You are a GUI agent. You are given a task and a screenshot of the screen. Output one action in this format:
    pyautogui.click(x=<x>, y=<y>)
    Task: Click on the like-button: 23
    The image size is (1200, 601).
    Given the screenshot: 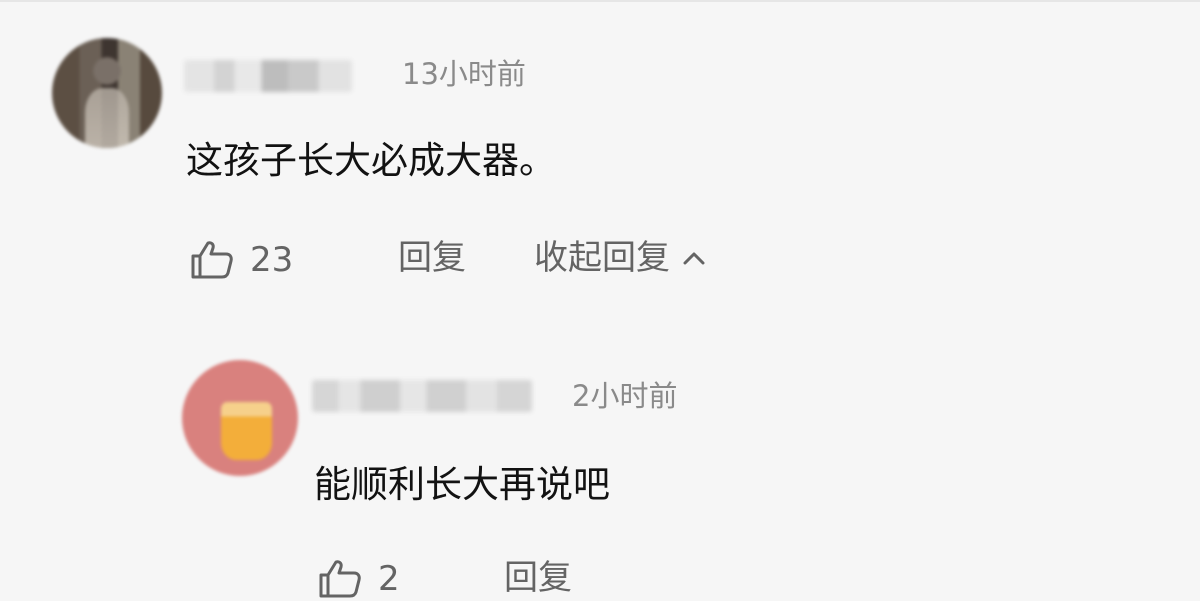 What is the action you would take?
    pyautogui.click(x=241, y=260)
    